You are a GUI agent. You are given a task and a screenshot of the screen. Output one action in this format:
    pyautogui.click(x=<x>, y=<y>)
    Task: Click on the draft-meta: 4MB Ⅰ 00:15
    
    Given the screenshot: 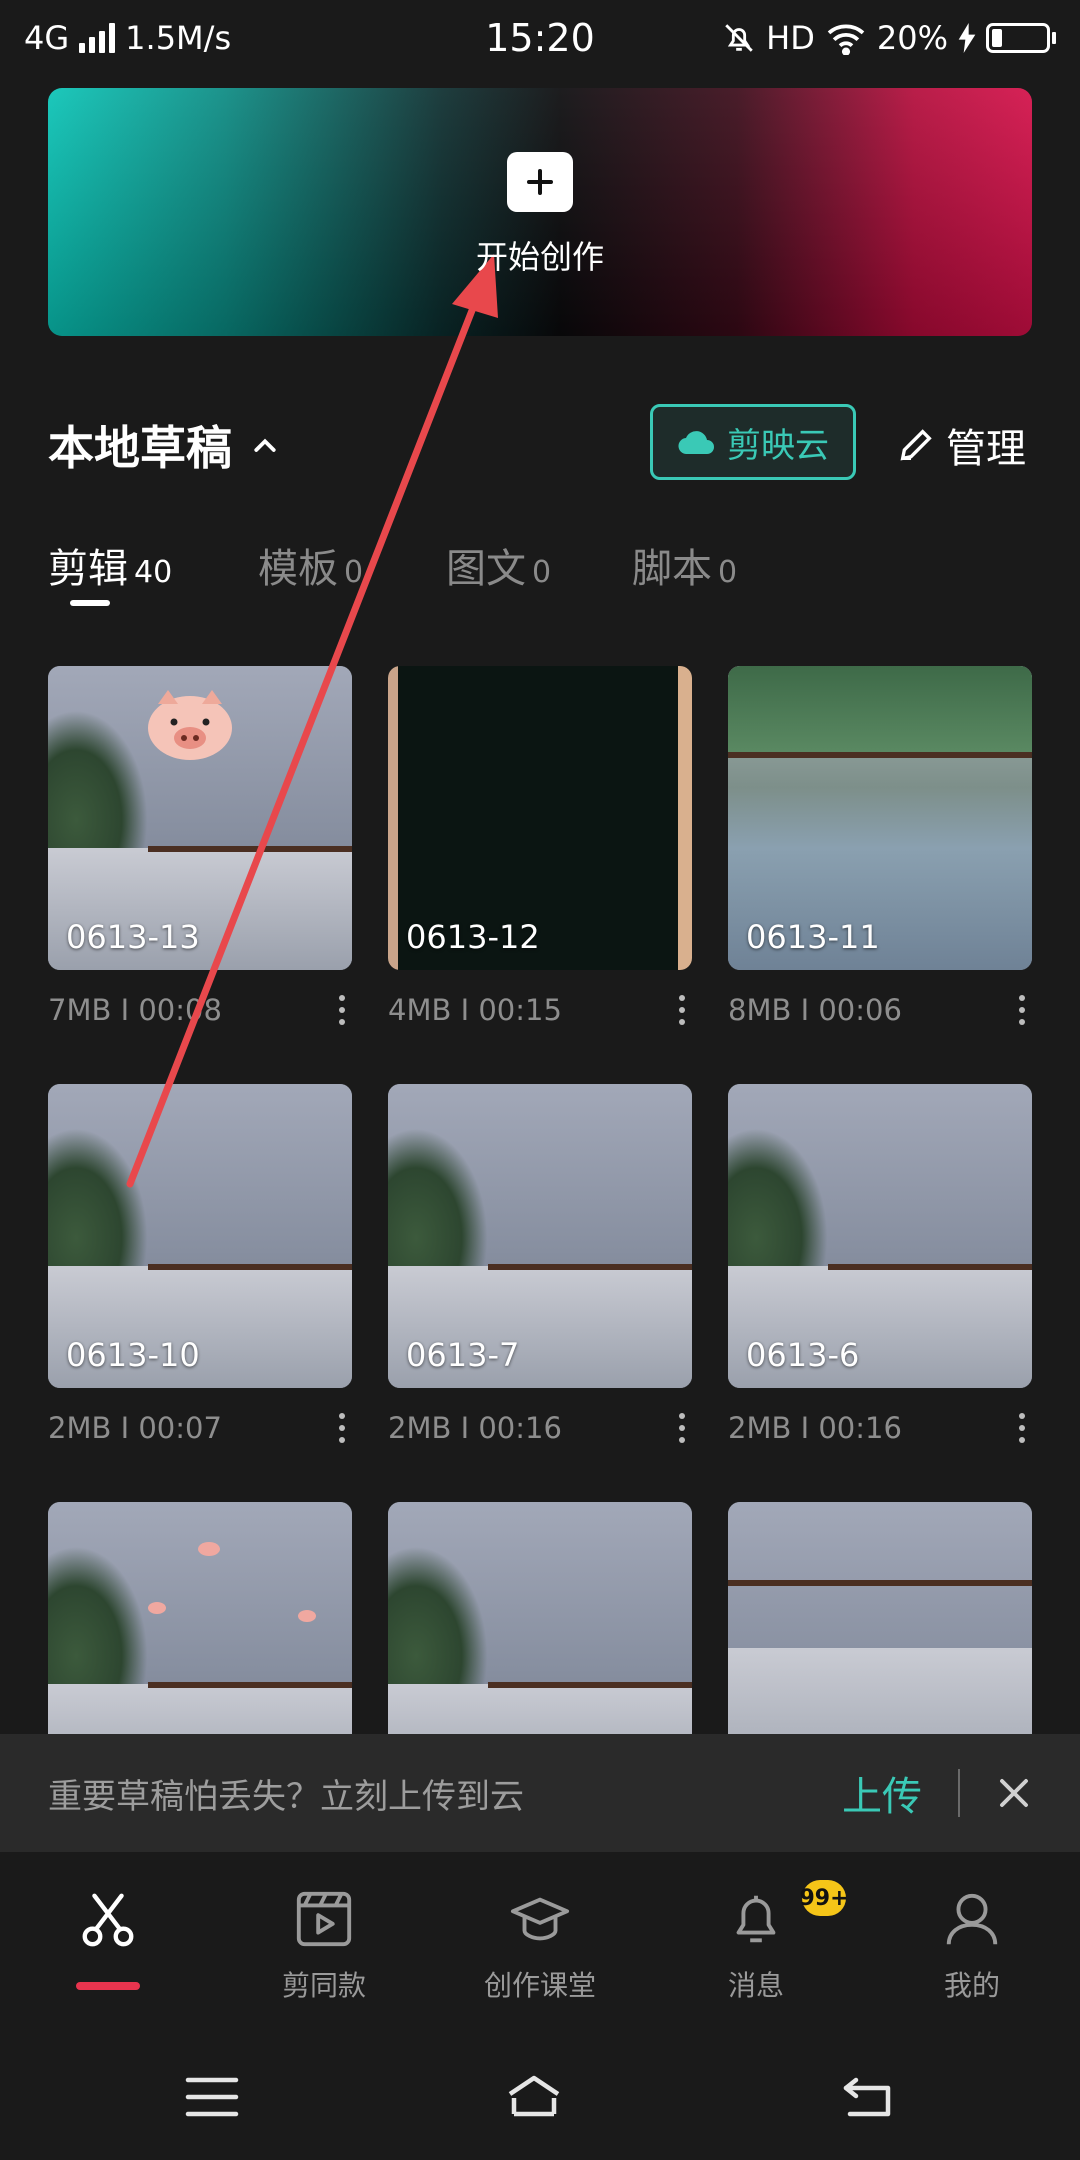 What is the action you would take?
    pyautogui.click(x=540, y=1010)
    